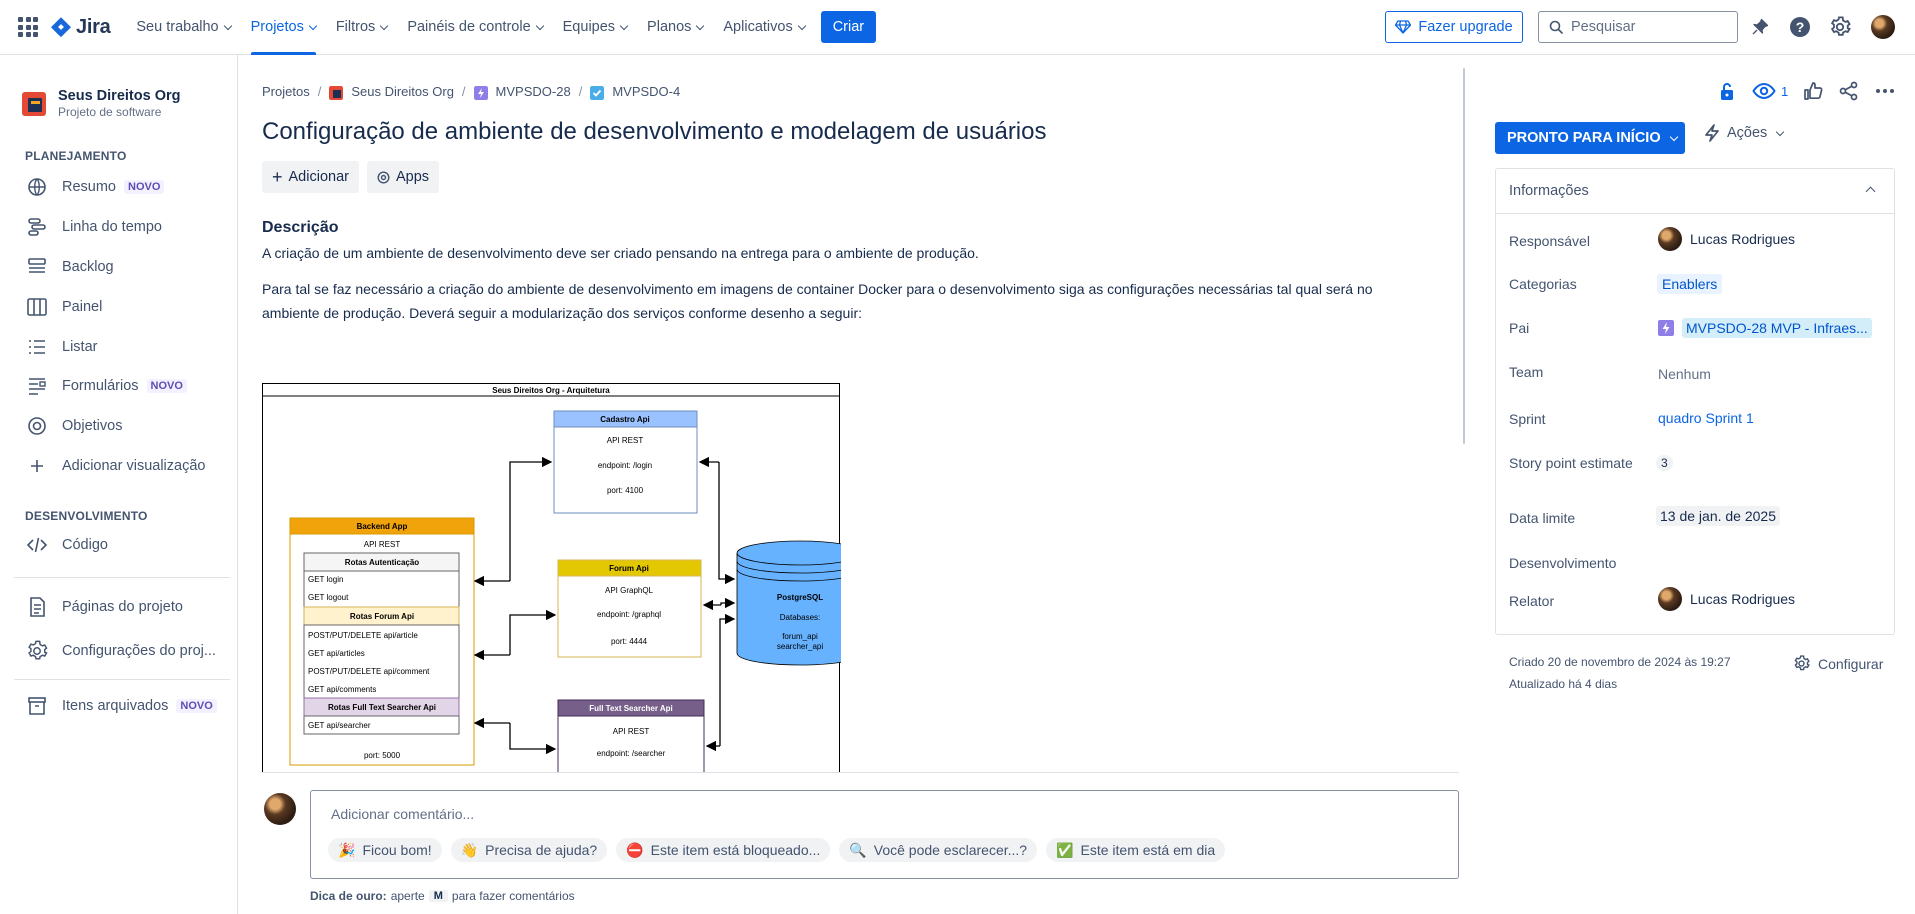 This screenshot has height=914, width=1915. What do you see at coordinates (385, 850) in the screenshot?
I see `quick-reply-chip: 🎉 Ficou bom!` at bounding box center [385, 850].